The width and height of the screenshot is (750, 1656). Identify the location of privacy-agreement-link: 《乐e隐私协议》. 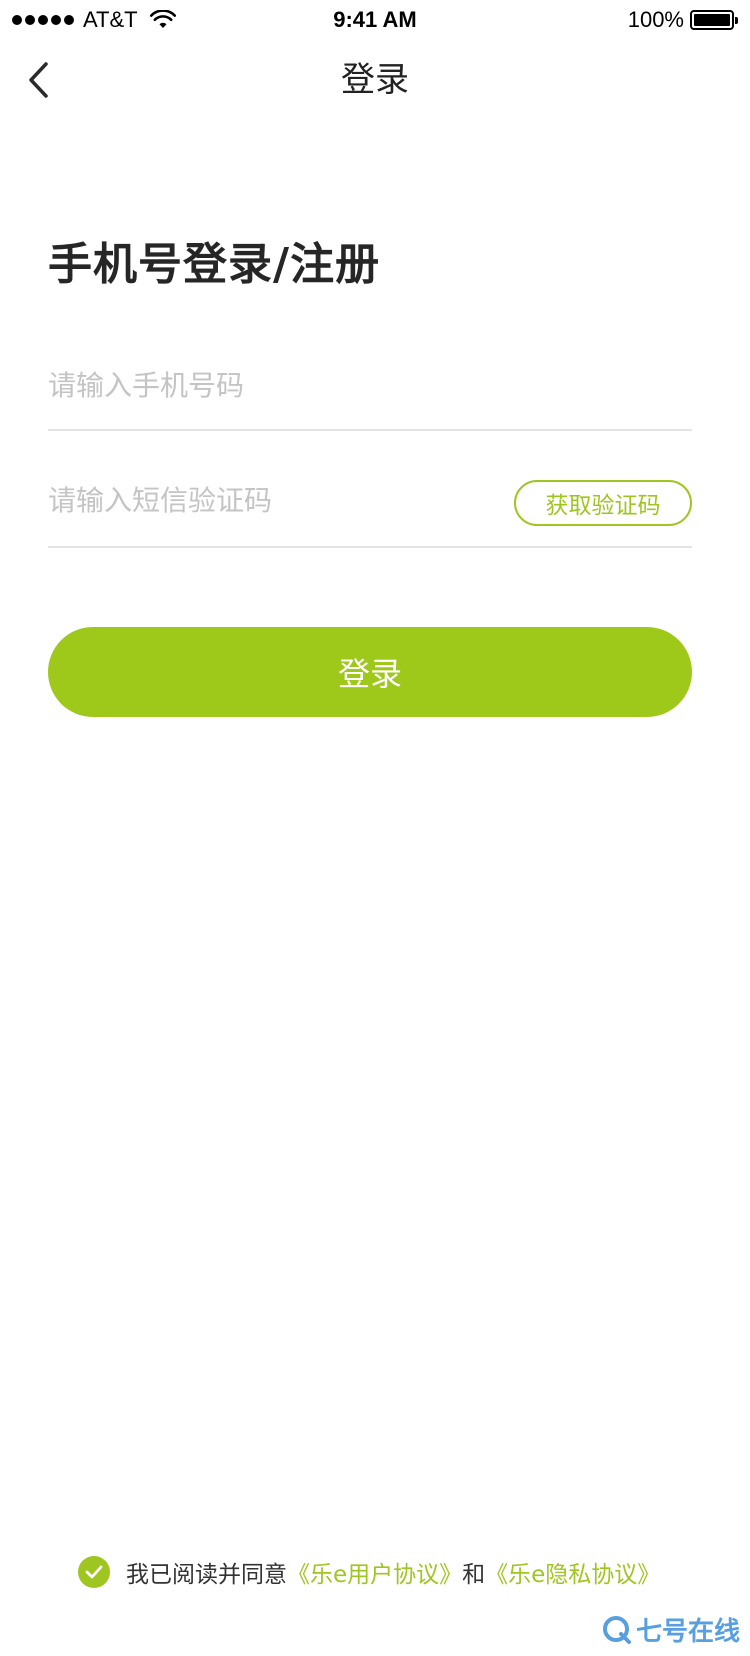
(572, 1572).